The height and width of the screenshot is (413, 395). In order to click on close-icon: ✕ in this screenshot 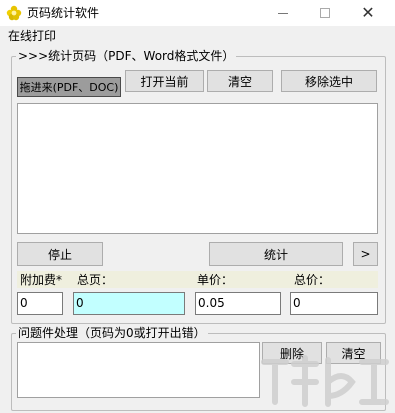, I will do `click(368, 12)`.